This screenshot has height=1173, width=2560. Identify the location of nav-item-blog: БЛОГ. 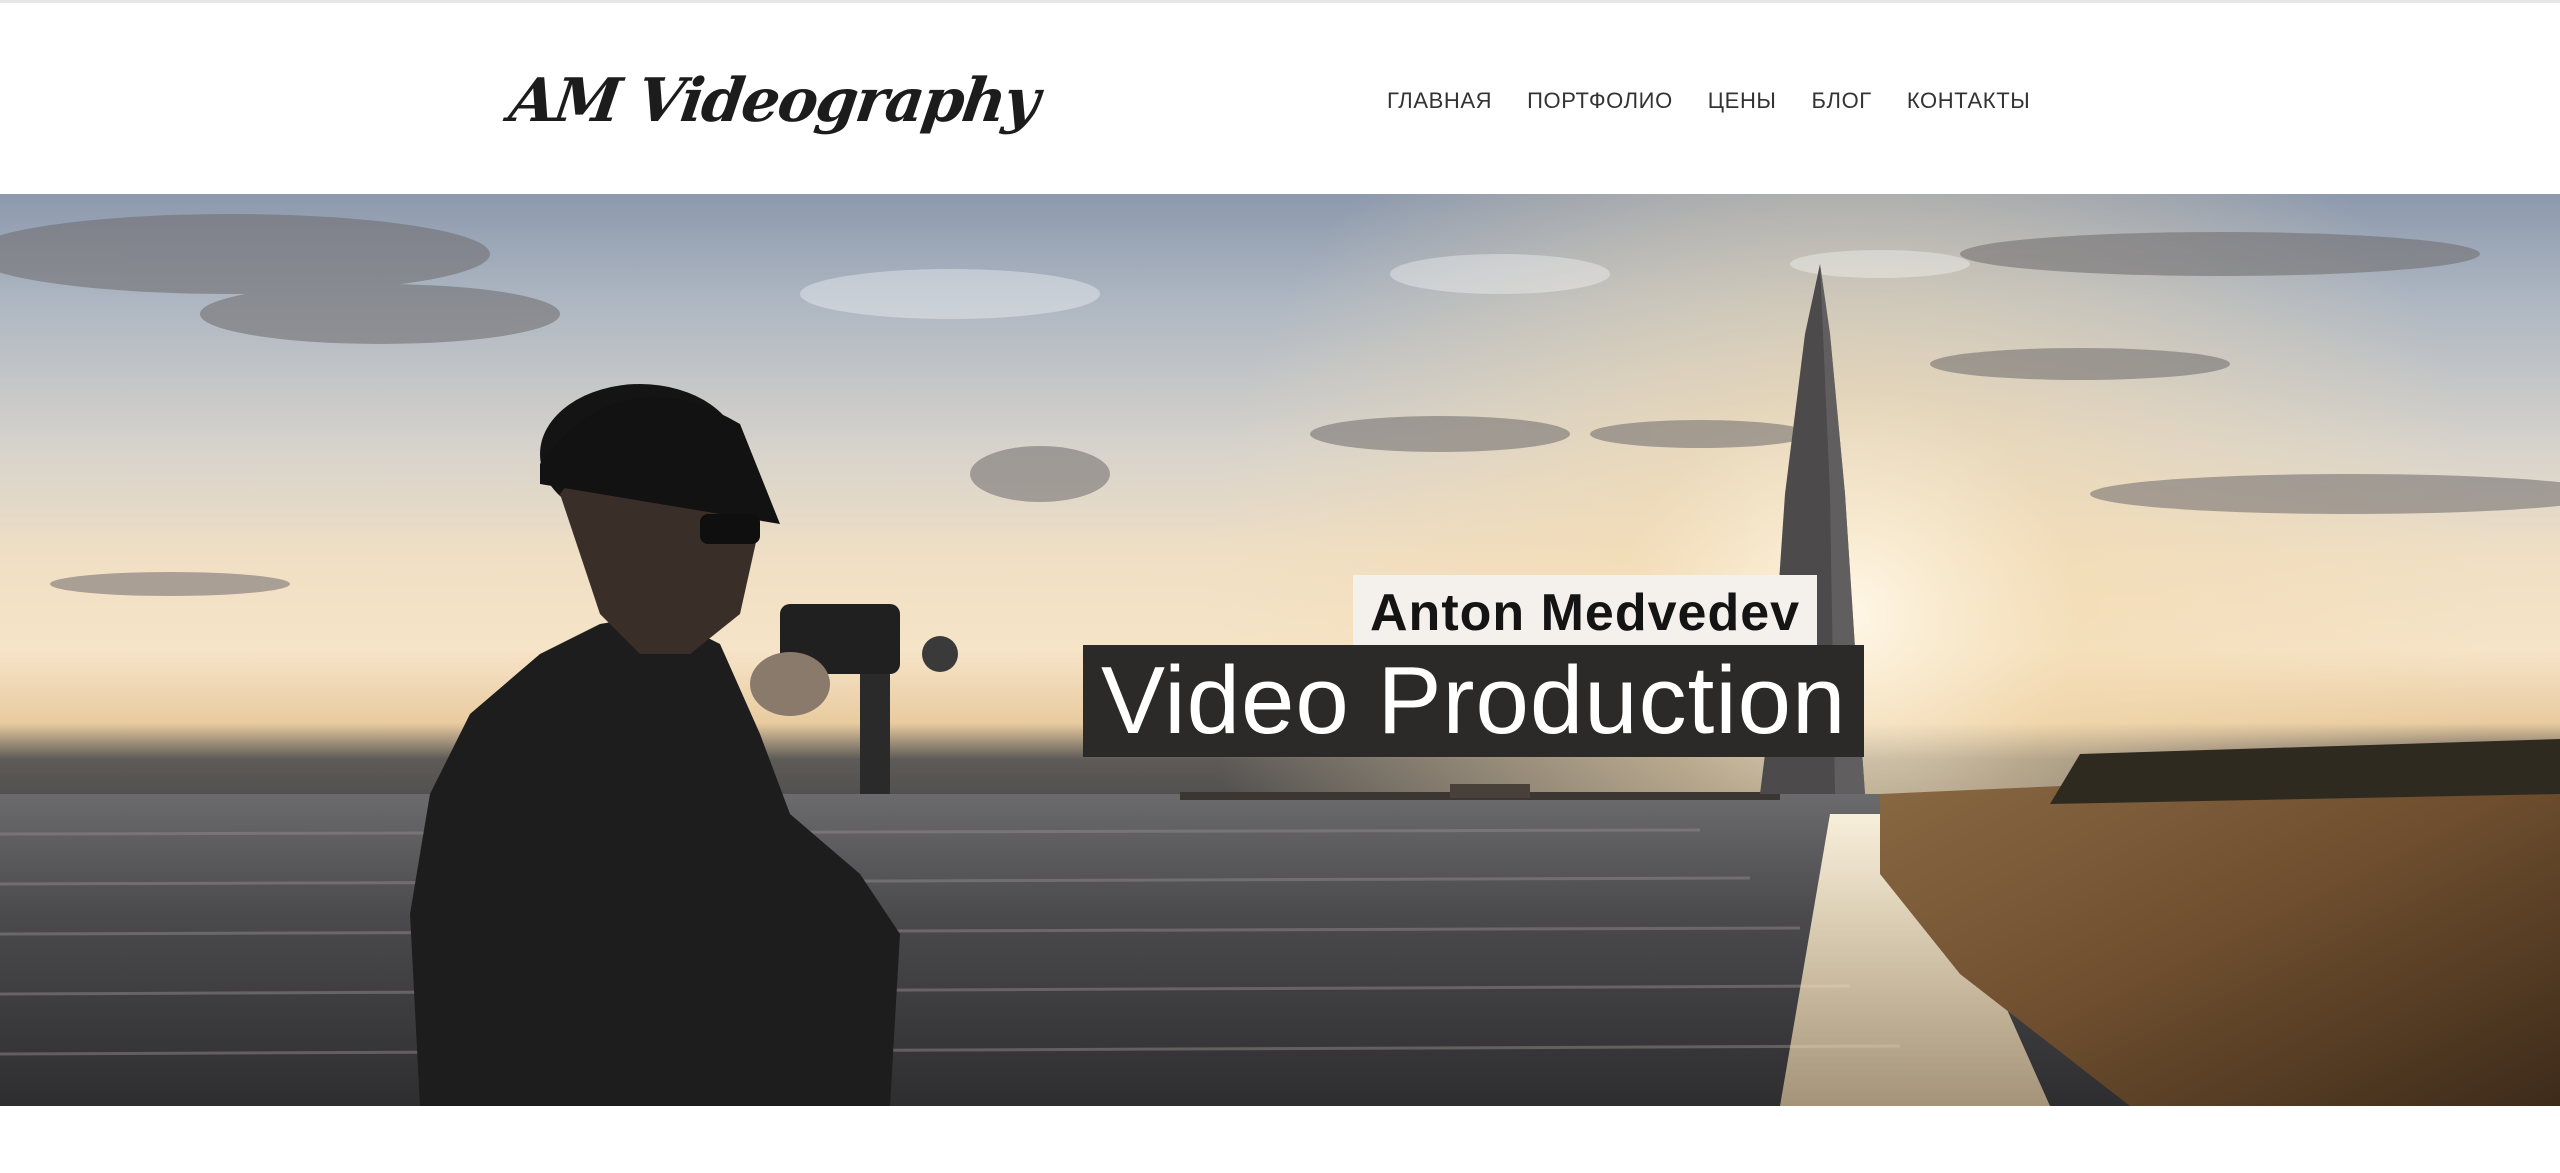
(1842, 101).